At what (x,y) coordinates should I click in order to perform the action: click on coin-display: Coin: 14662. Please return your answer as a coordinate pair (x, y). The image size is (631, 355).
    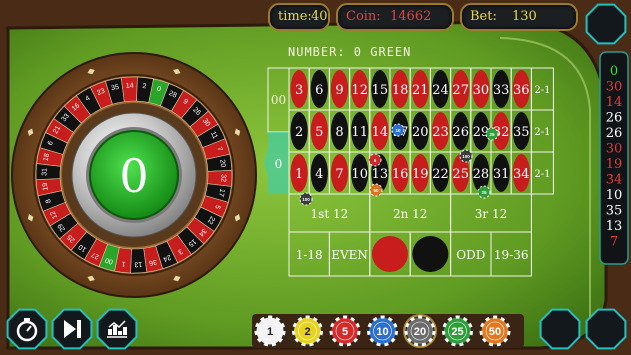
    Looking at the image, I should click on (395, 17).